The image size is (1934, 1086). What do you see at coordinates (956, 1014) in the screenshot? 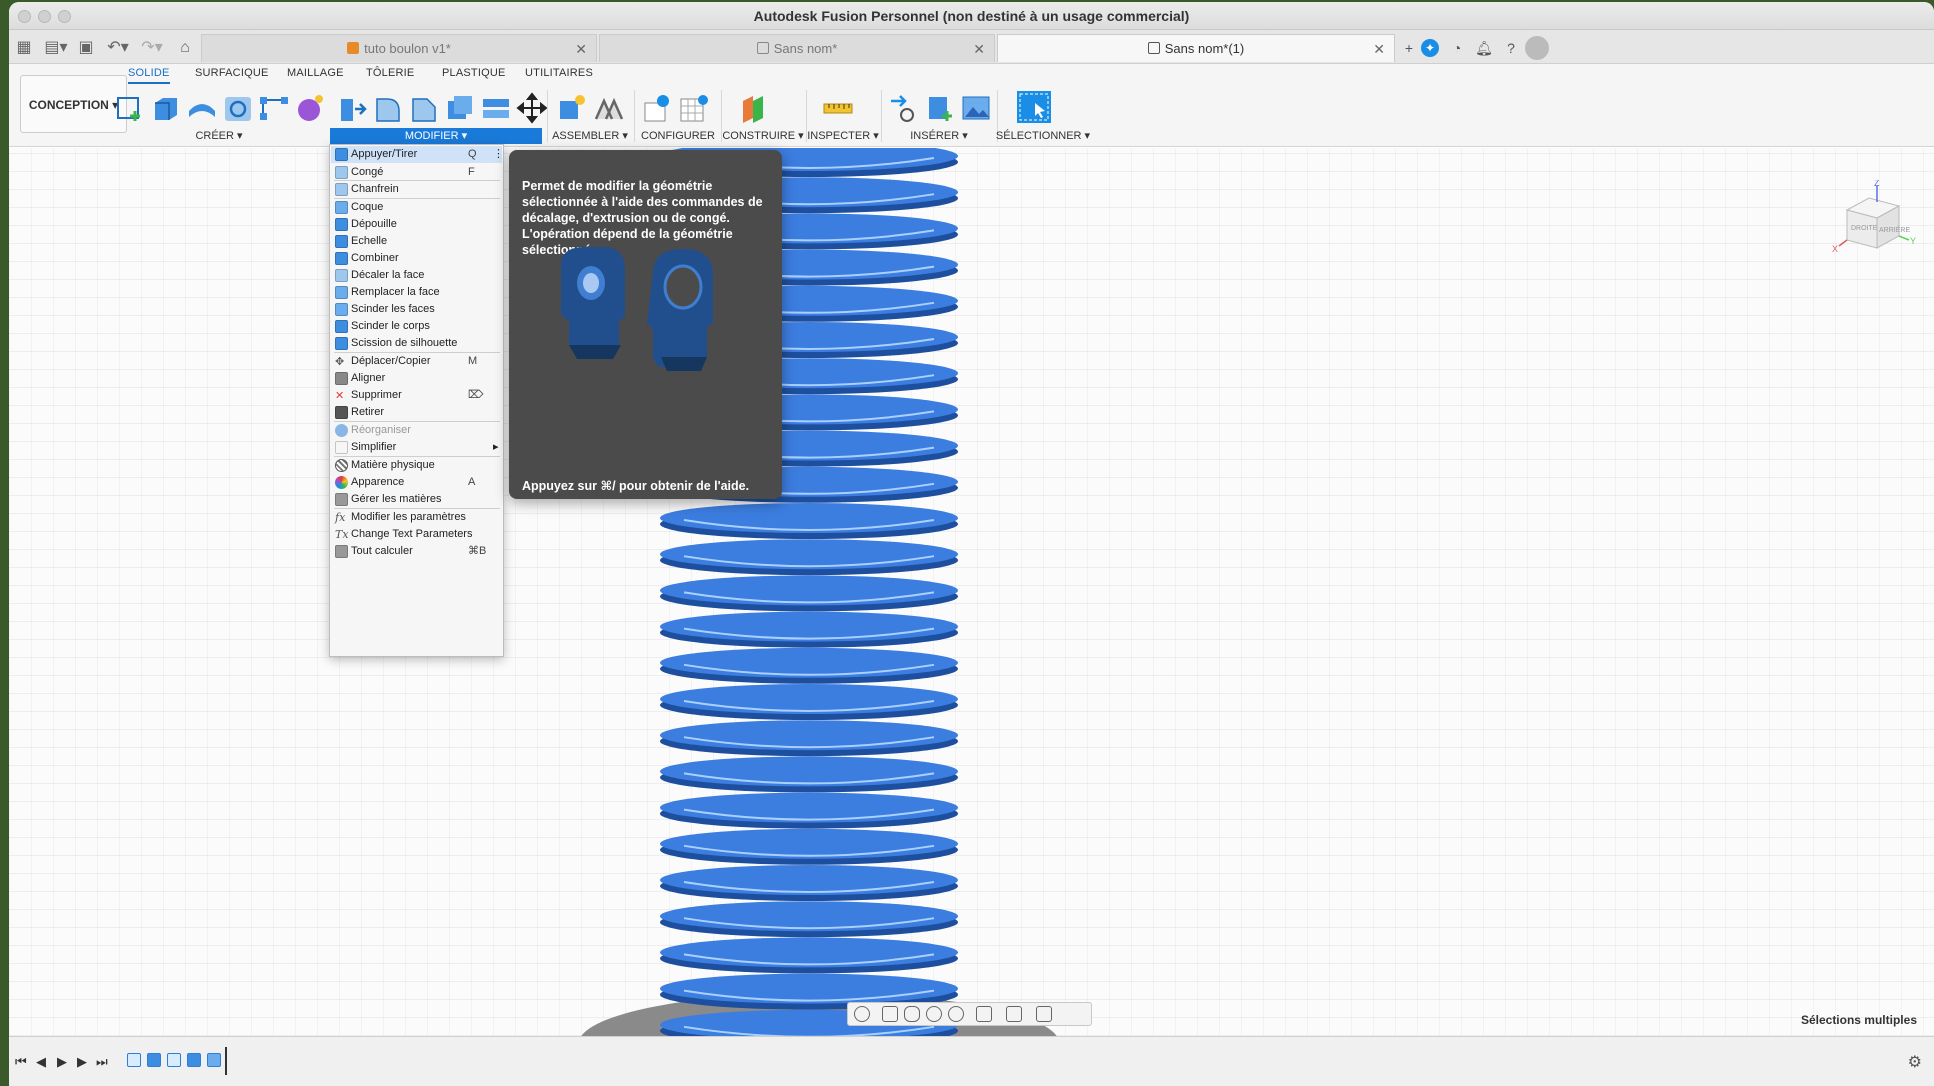
I see `fit-icon` at bounding box center [956, 1014].